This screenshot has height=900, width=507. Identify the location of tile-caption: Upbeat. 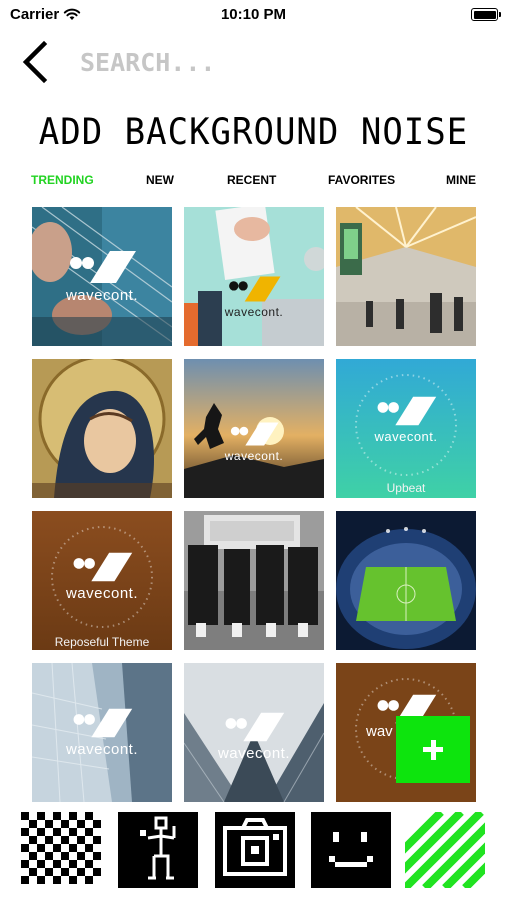
(406, 488).